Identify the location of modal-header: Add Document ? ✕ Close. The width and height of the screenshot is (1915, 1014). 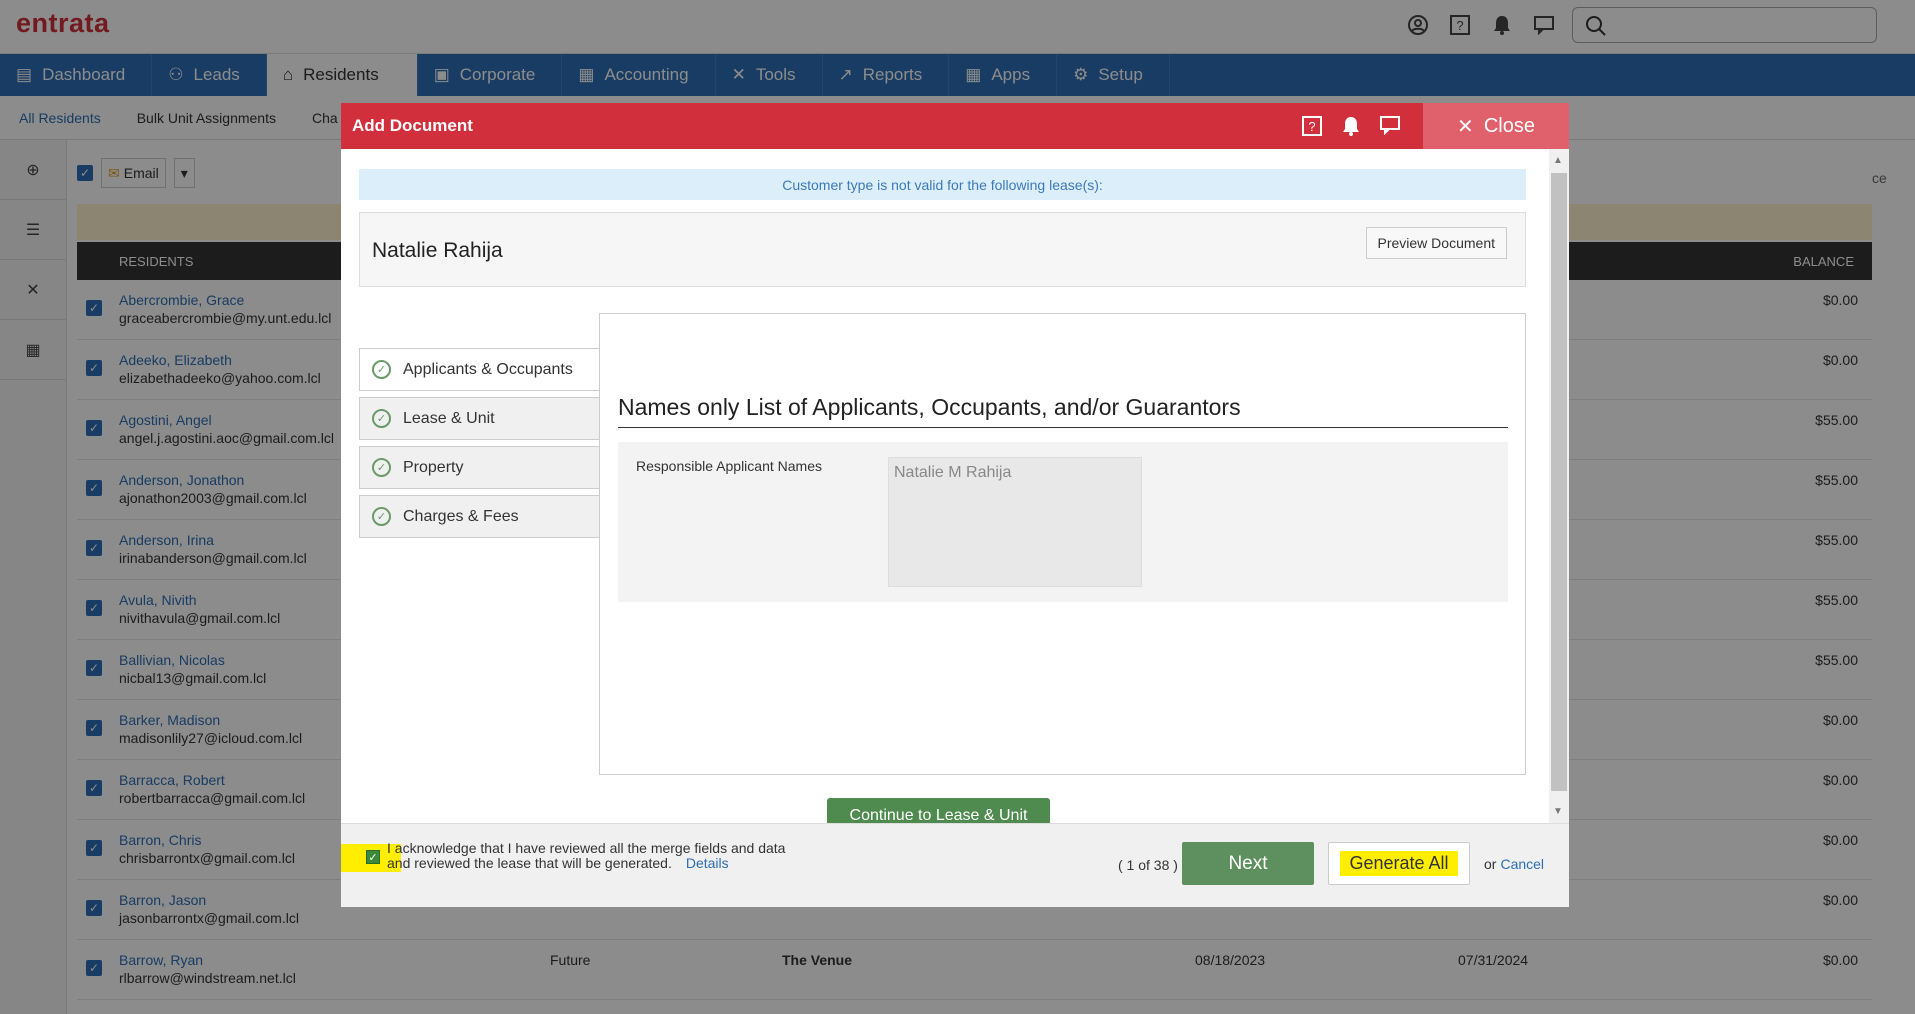
(955, 126).